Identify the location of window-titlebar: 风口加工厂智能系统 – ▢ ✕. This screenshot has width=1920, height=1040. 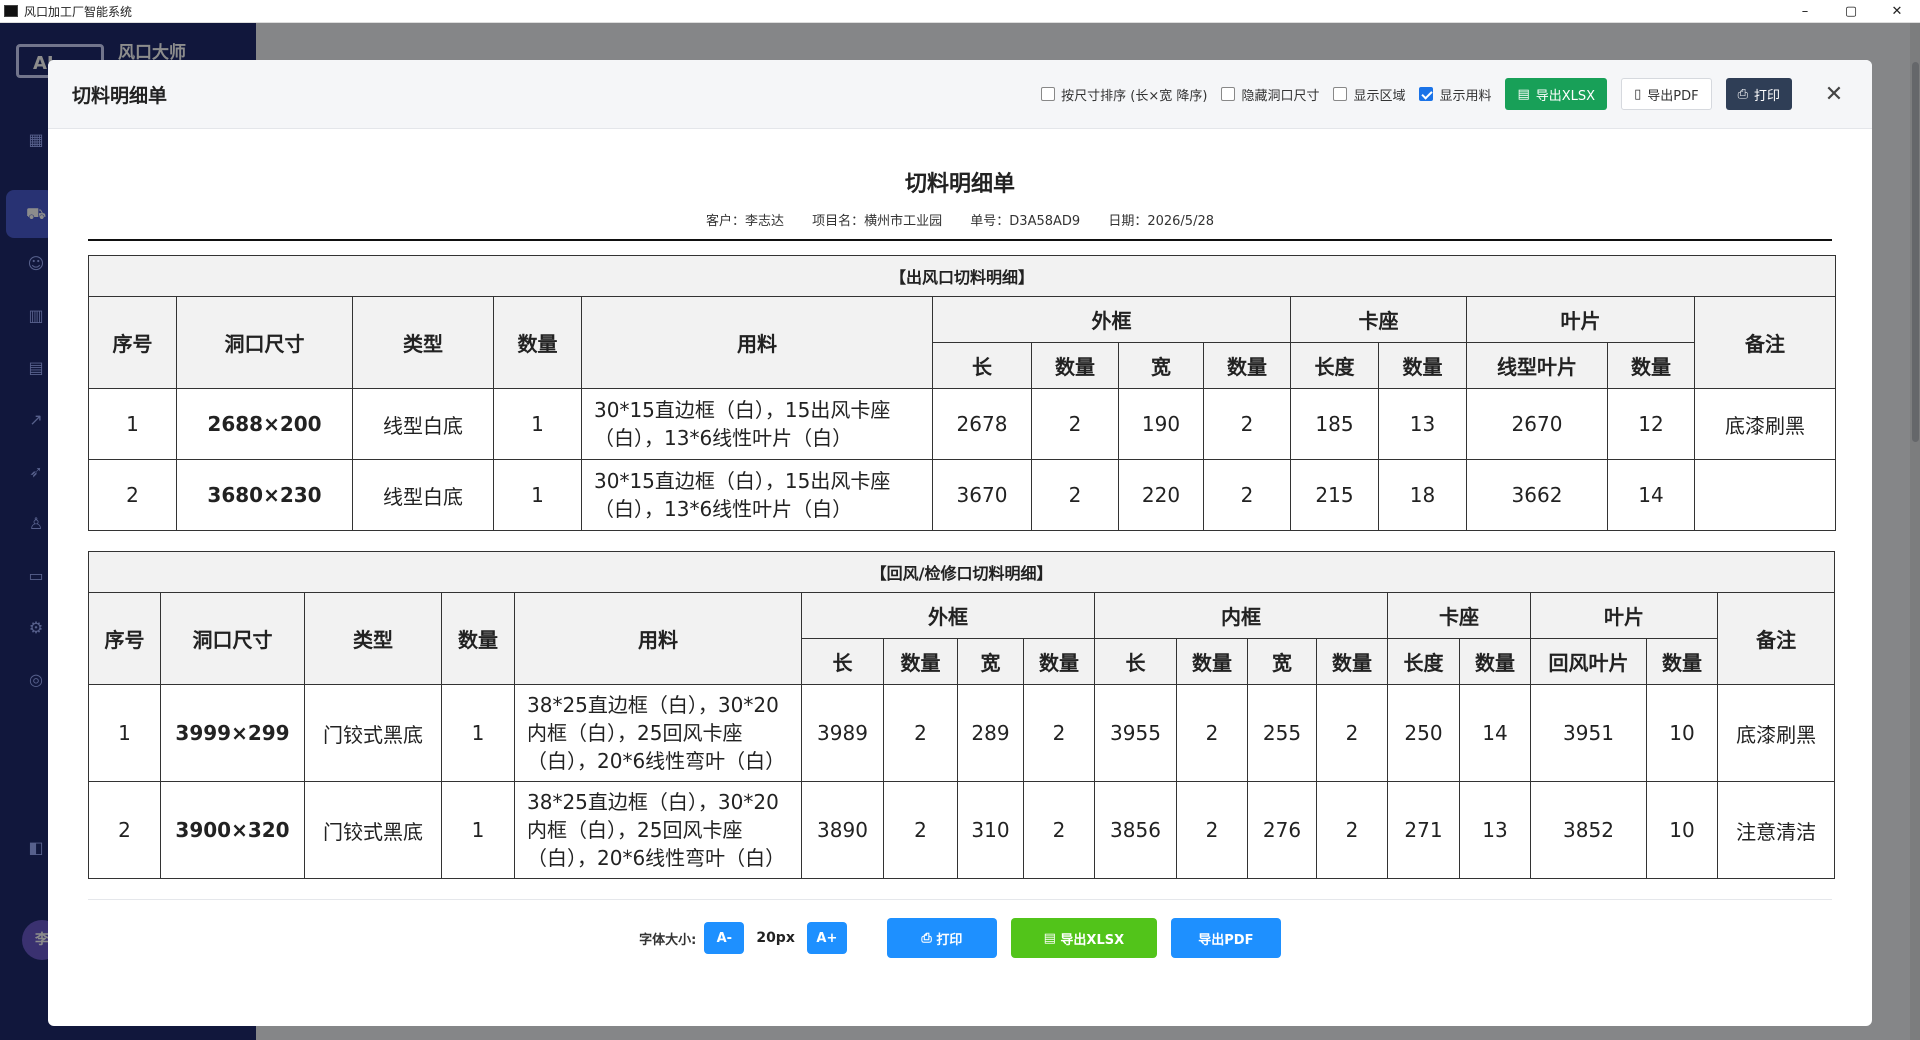
(960, 11).